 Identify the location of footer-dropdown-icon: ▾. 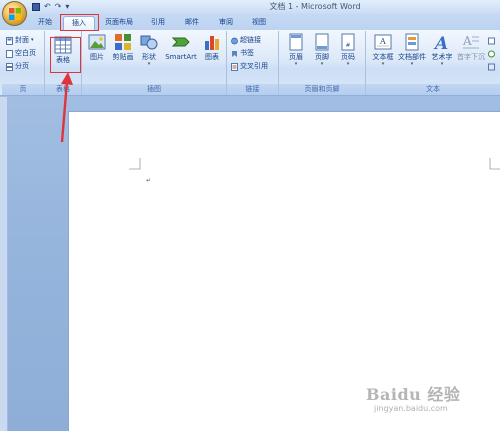
(322, 64).